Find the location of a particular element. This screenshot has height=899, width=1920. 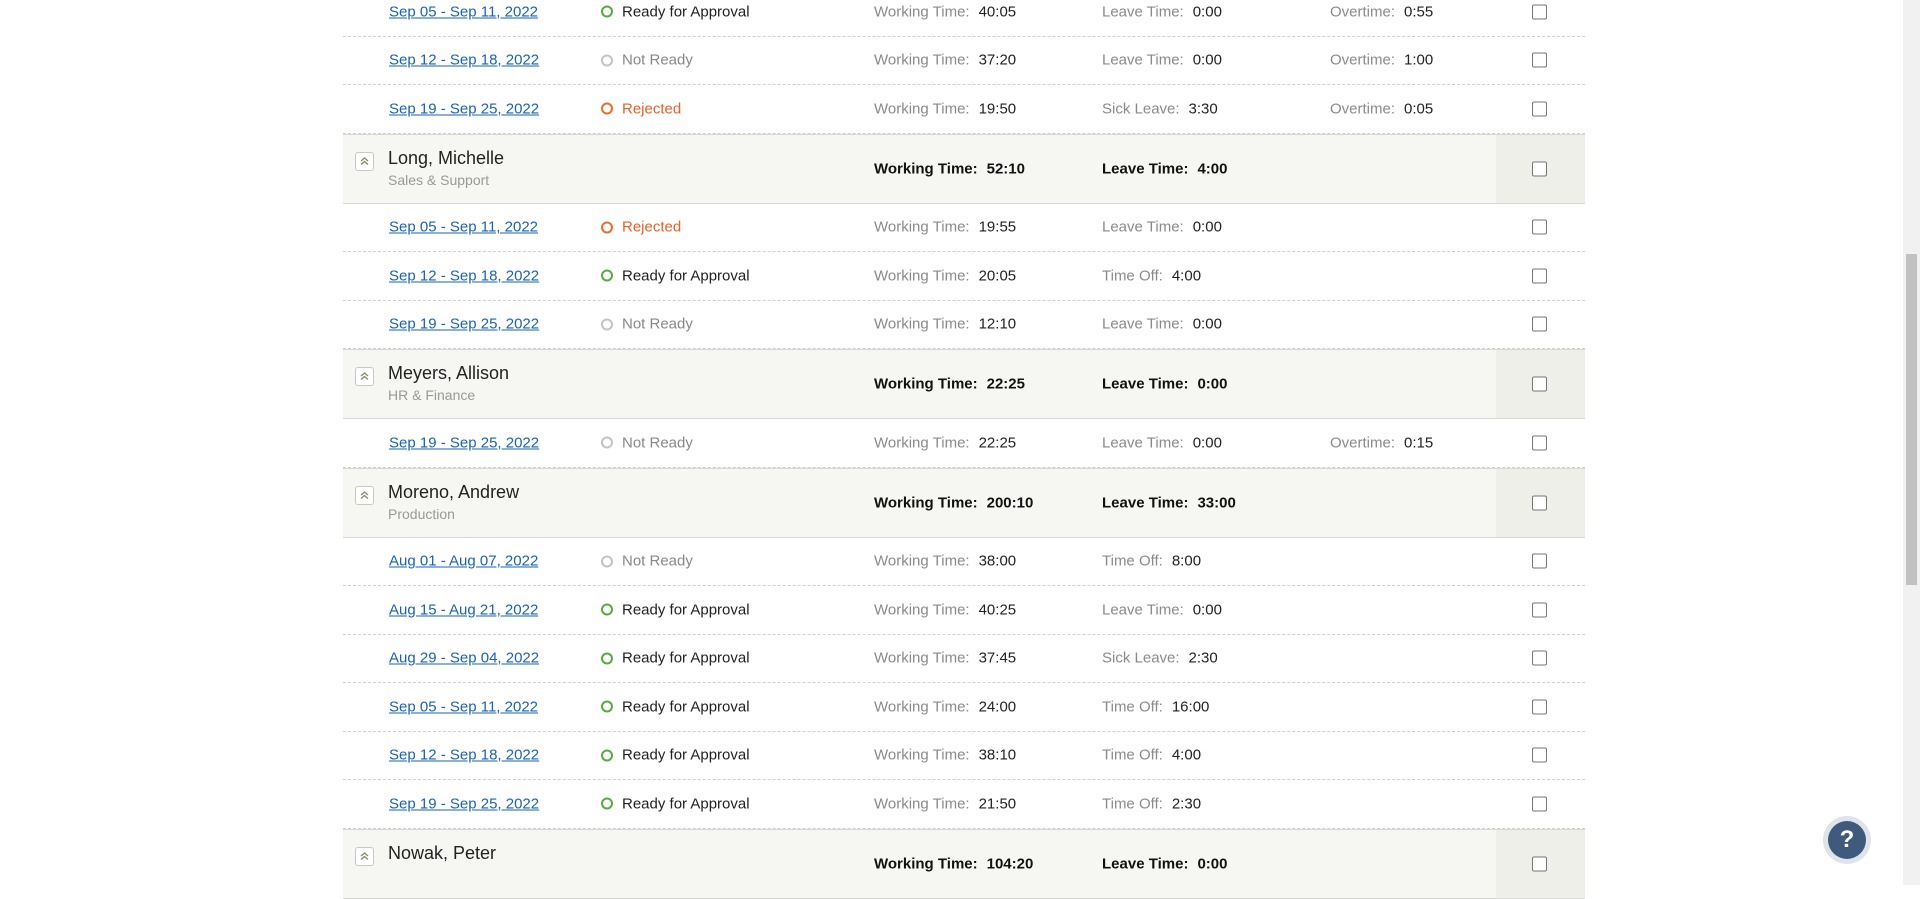

help-button: ? is located at coordinates (1847, 840).